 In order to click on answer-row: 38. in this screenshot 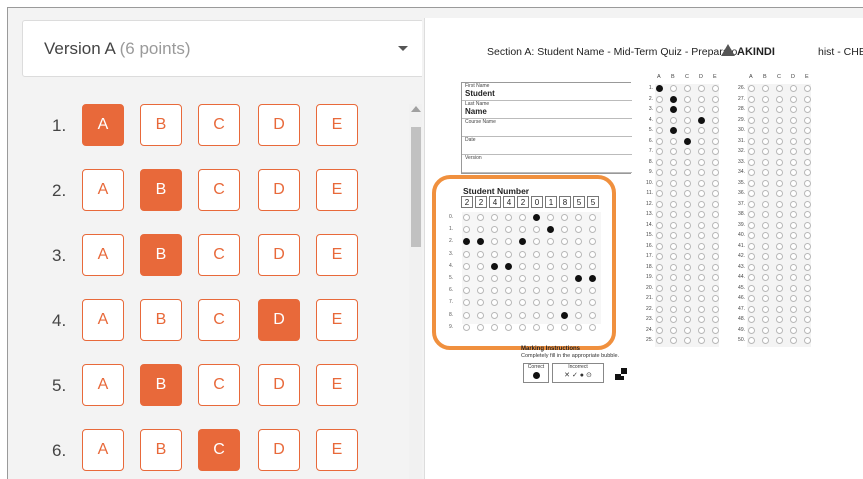, I will do `click(773, 215)`.